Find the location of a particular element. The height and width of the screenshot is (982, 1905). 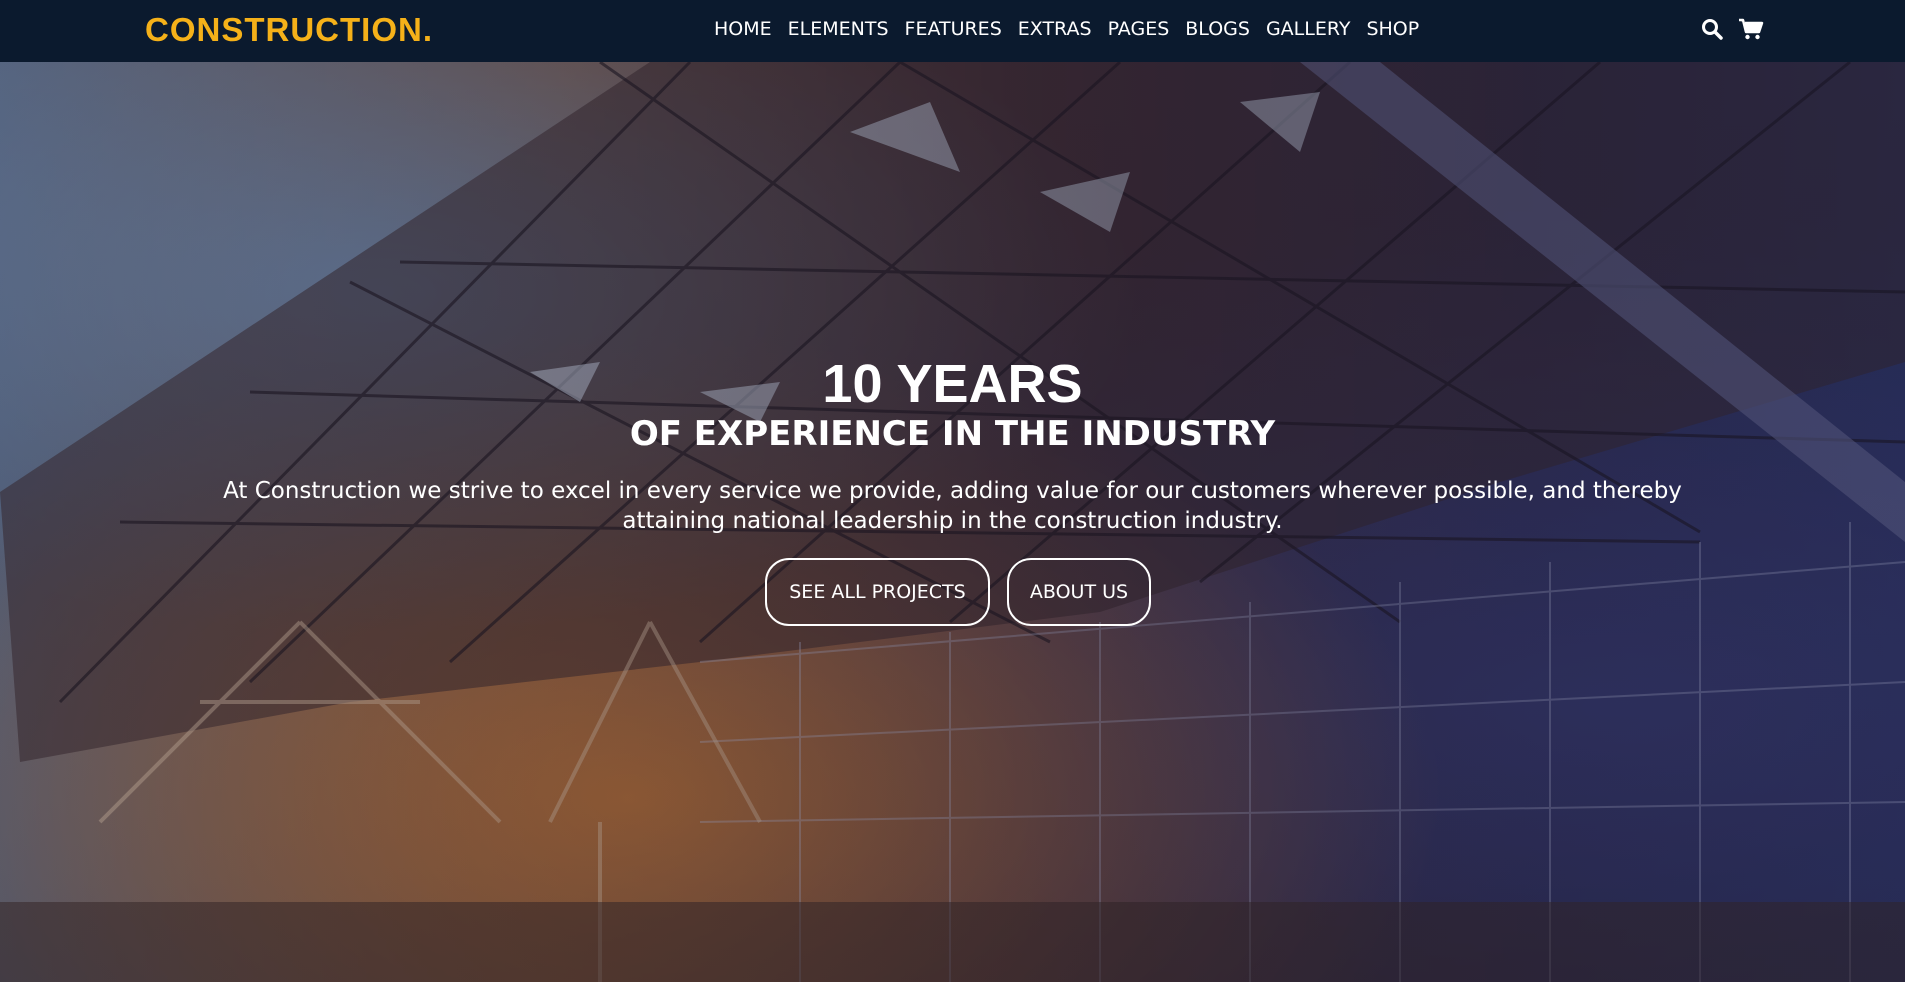

hero-subtitle: OF EXPERIENCE IN THE INDUSTRY is located at coordinates (952, 434).